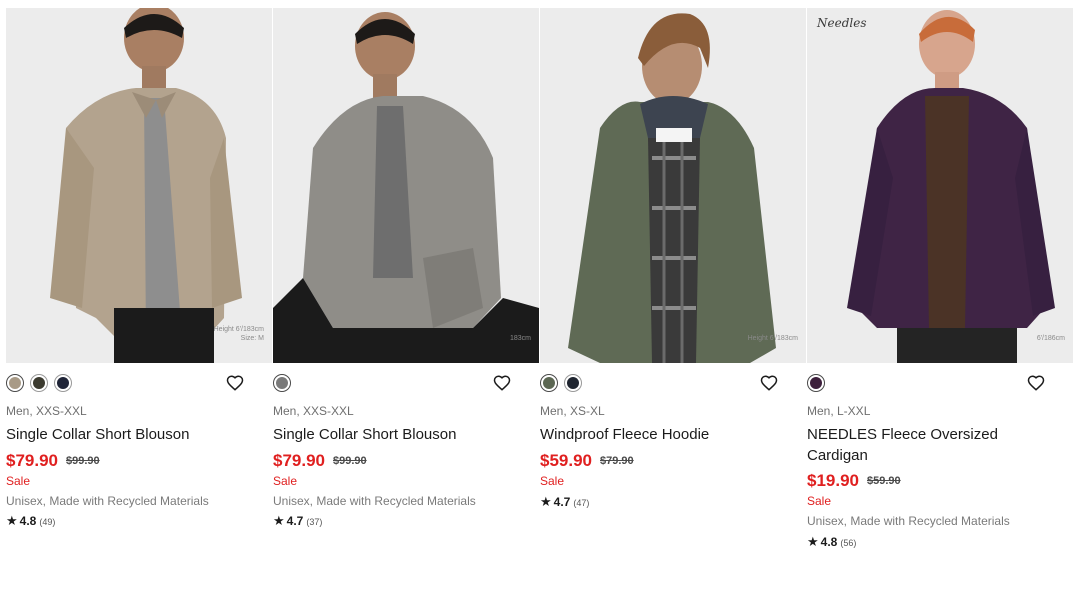  What do you see at coordinates (617, 461) in the screenshot?
I see `original-price: $79.90` at bounding box center [617, 461].